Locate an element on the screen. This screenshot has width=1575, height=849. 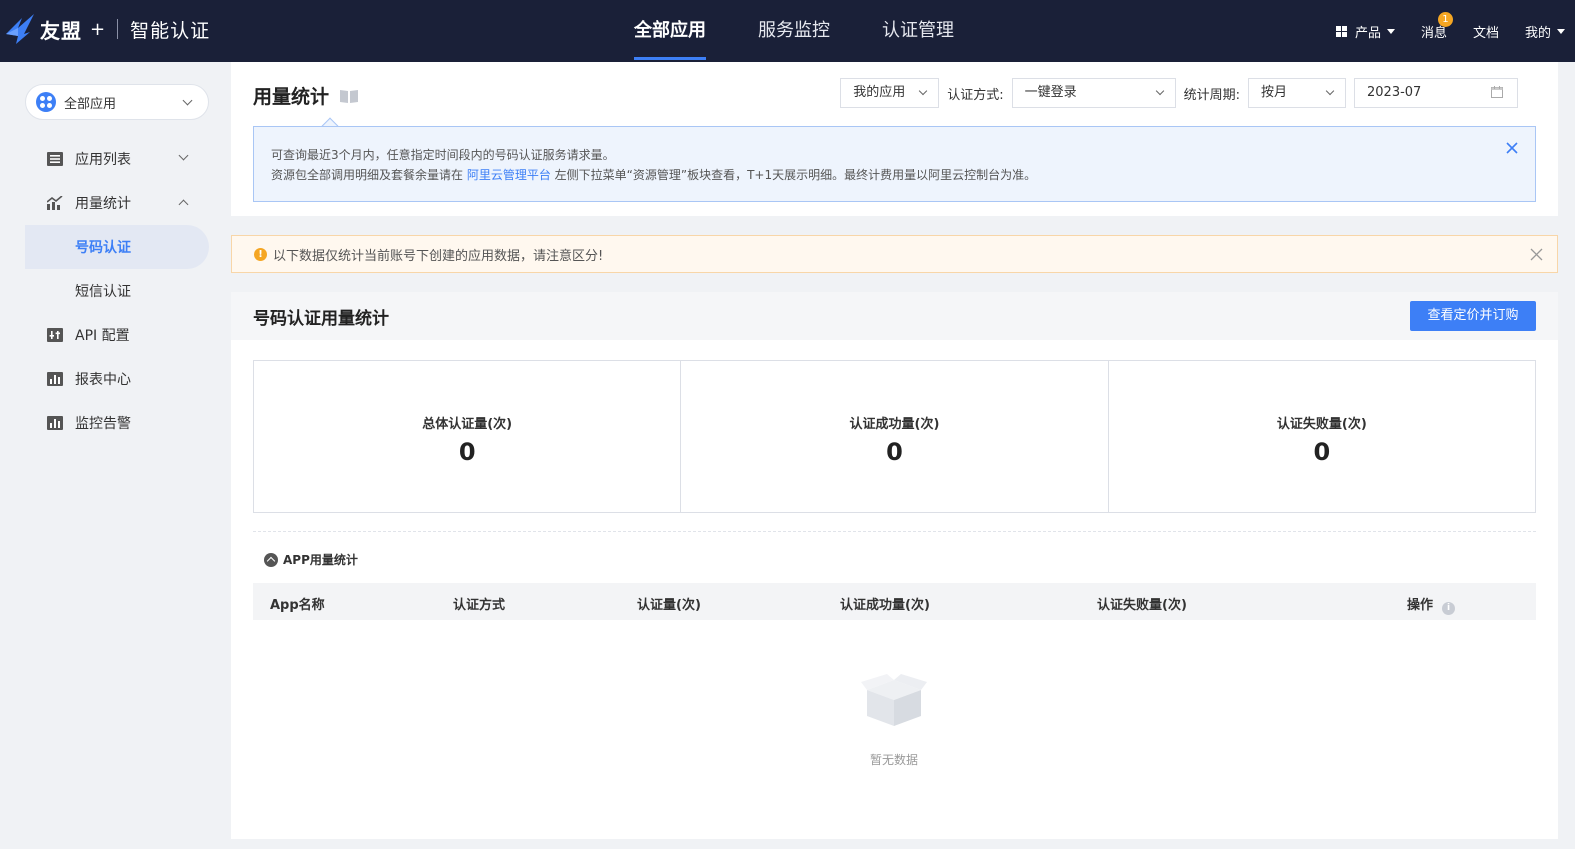
dashed-divider is located at coordinates (894, 531).